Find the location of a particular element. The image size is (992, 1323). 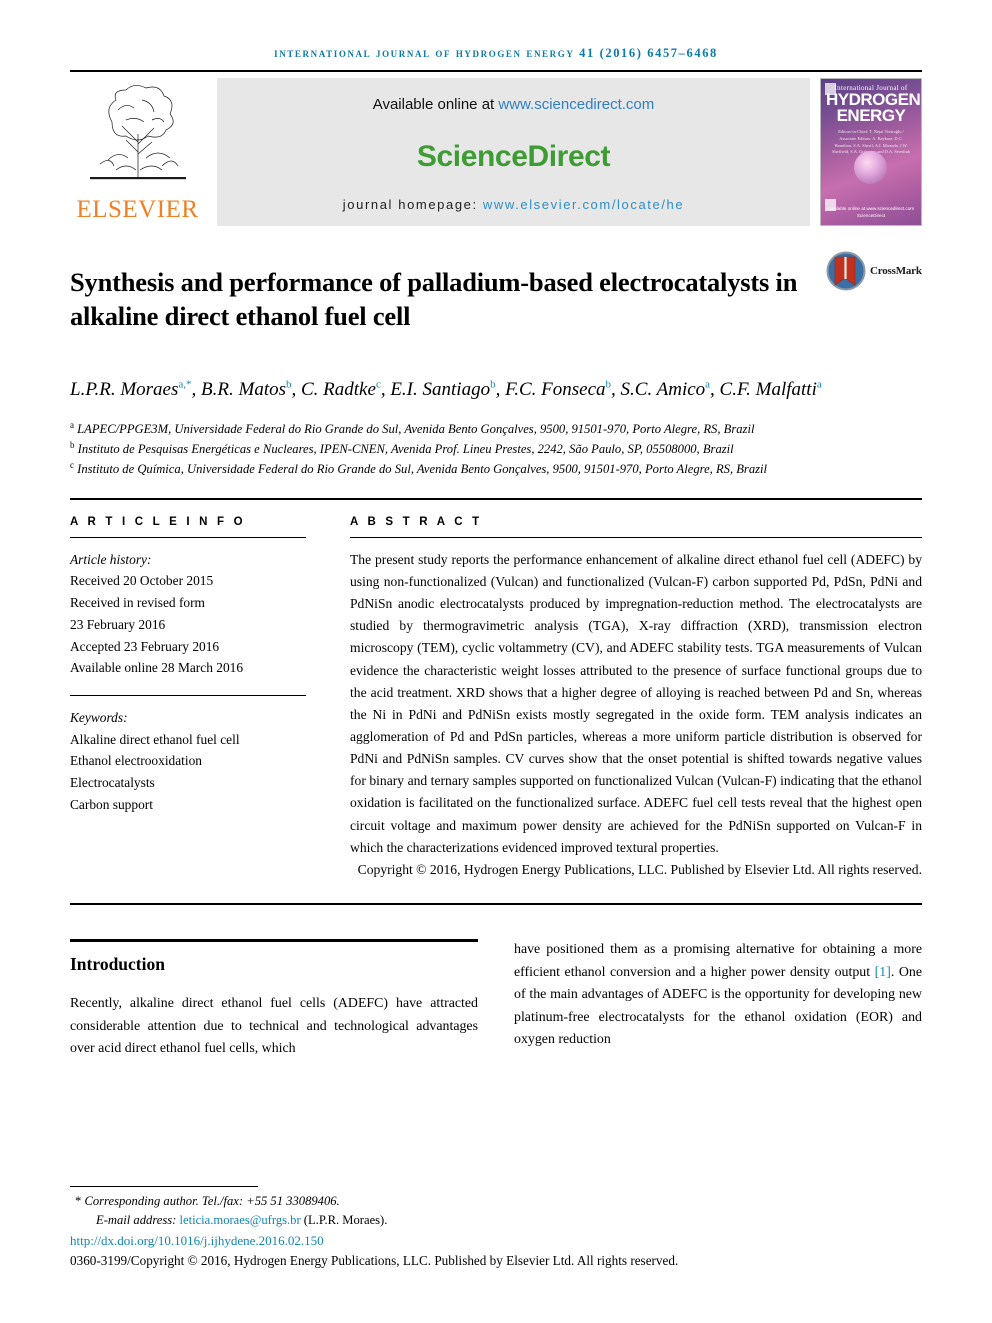

author-item: B.R. Matosb is located at coordinates (246, 389).